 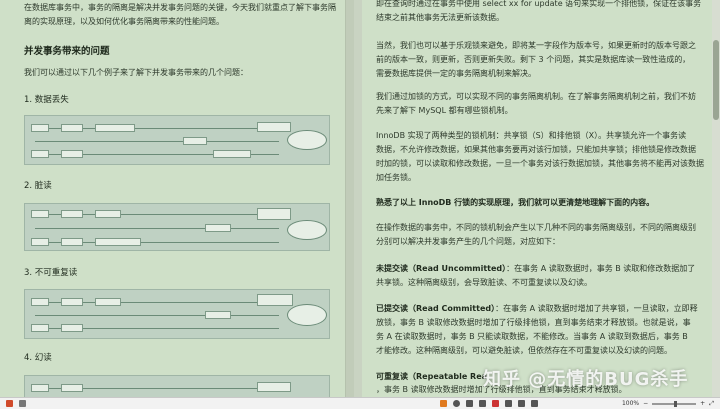 I want to click on section-phantom-read: 4. 幻读, so click(x=38, y=358).